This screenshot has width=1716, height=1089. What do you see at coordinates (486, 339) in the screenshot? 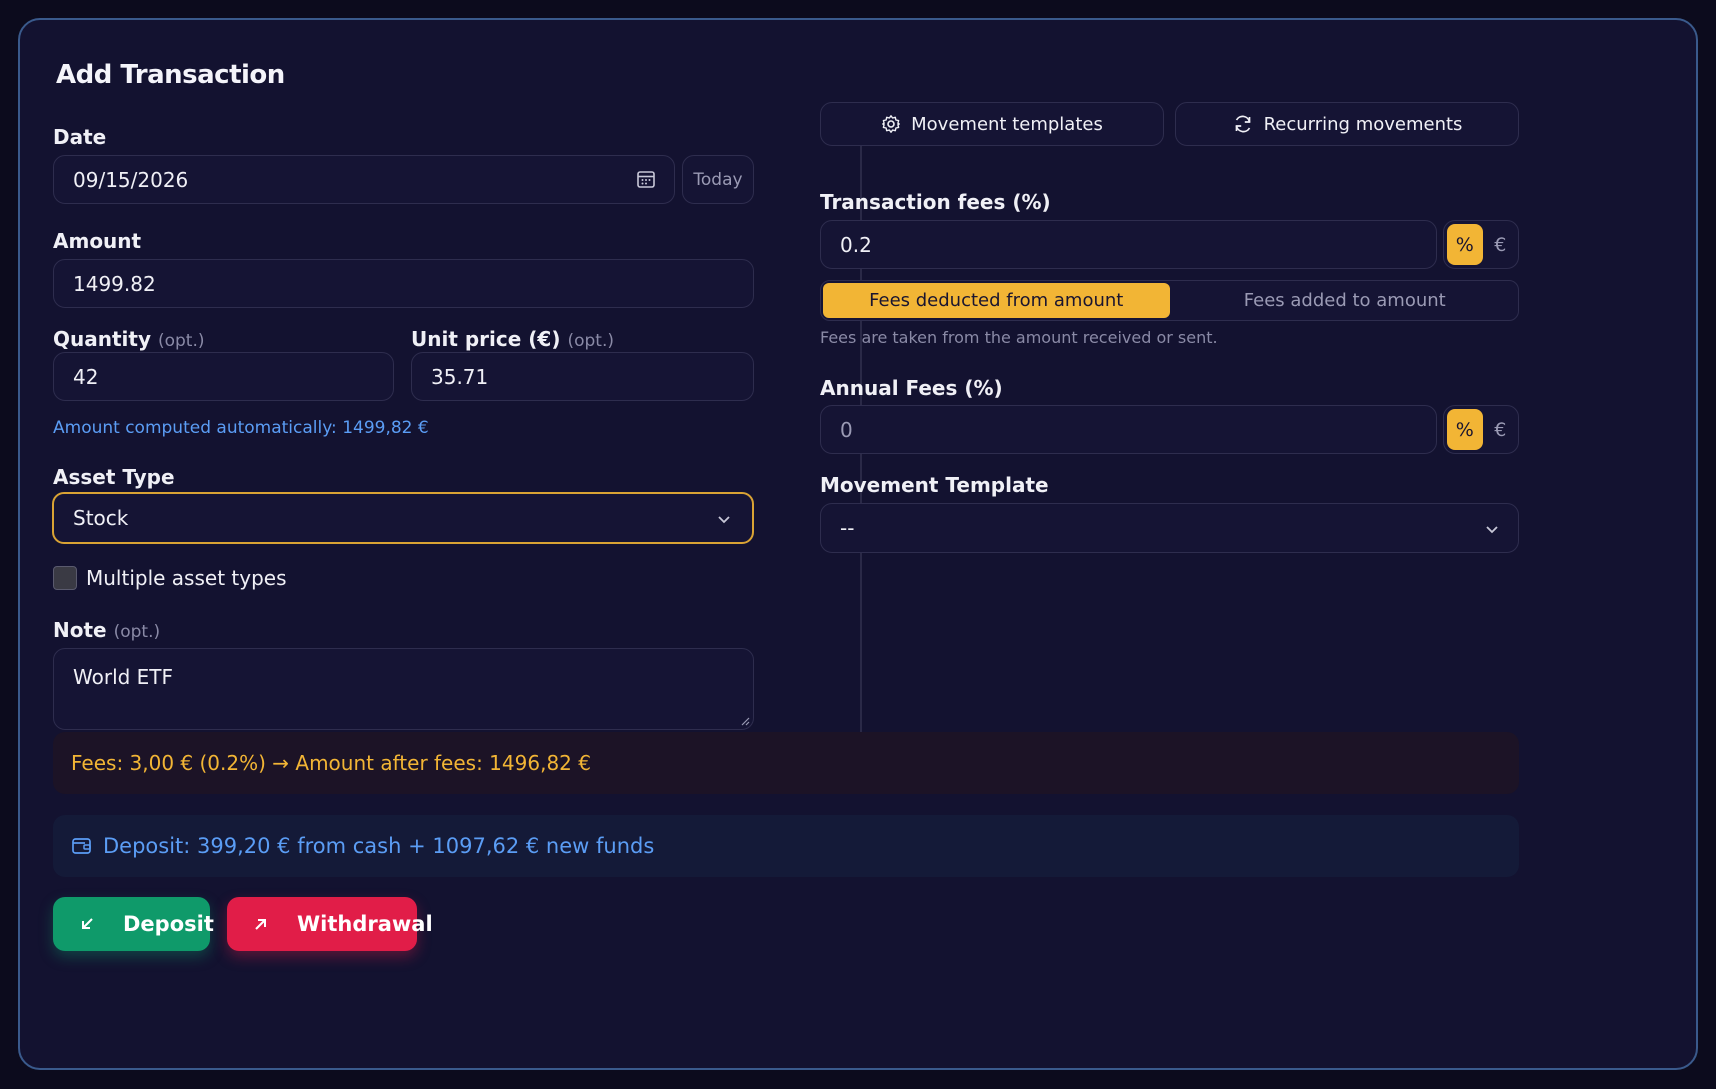
I see `unit-price-label-text: Unit price (€)` at bounding box center [486, 339].